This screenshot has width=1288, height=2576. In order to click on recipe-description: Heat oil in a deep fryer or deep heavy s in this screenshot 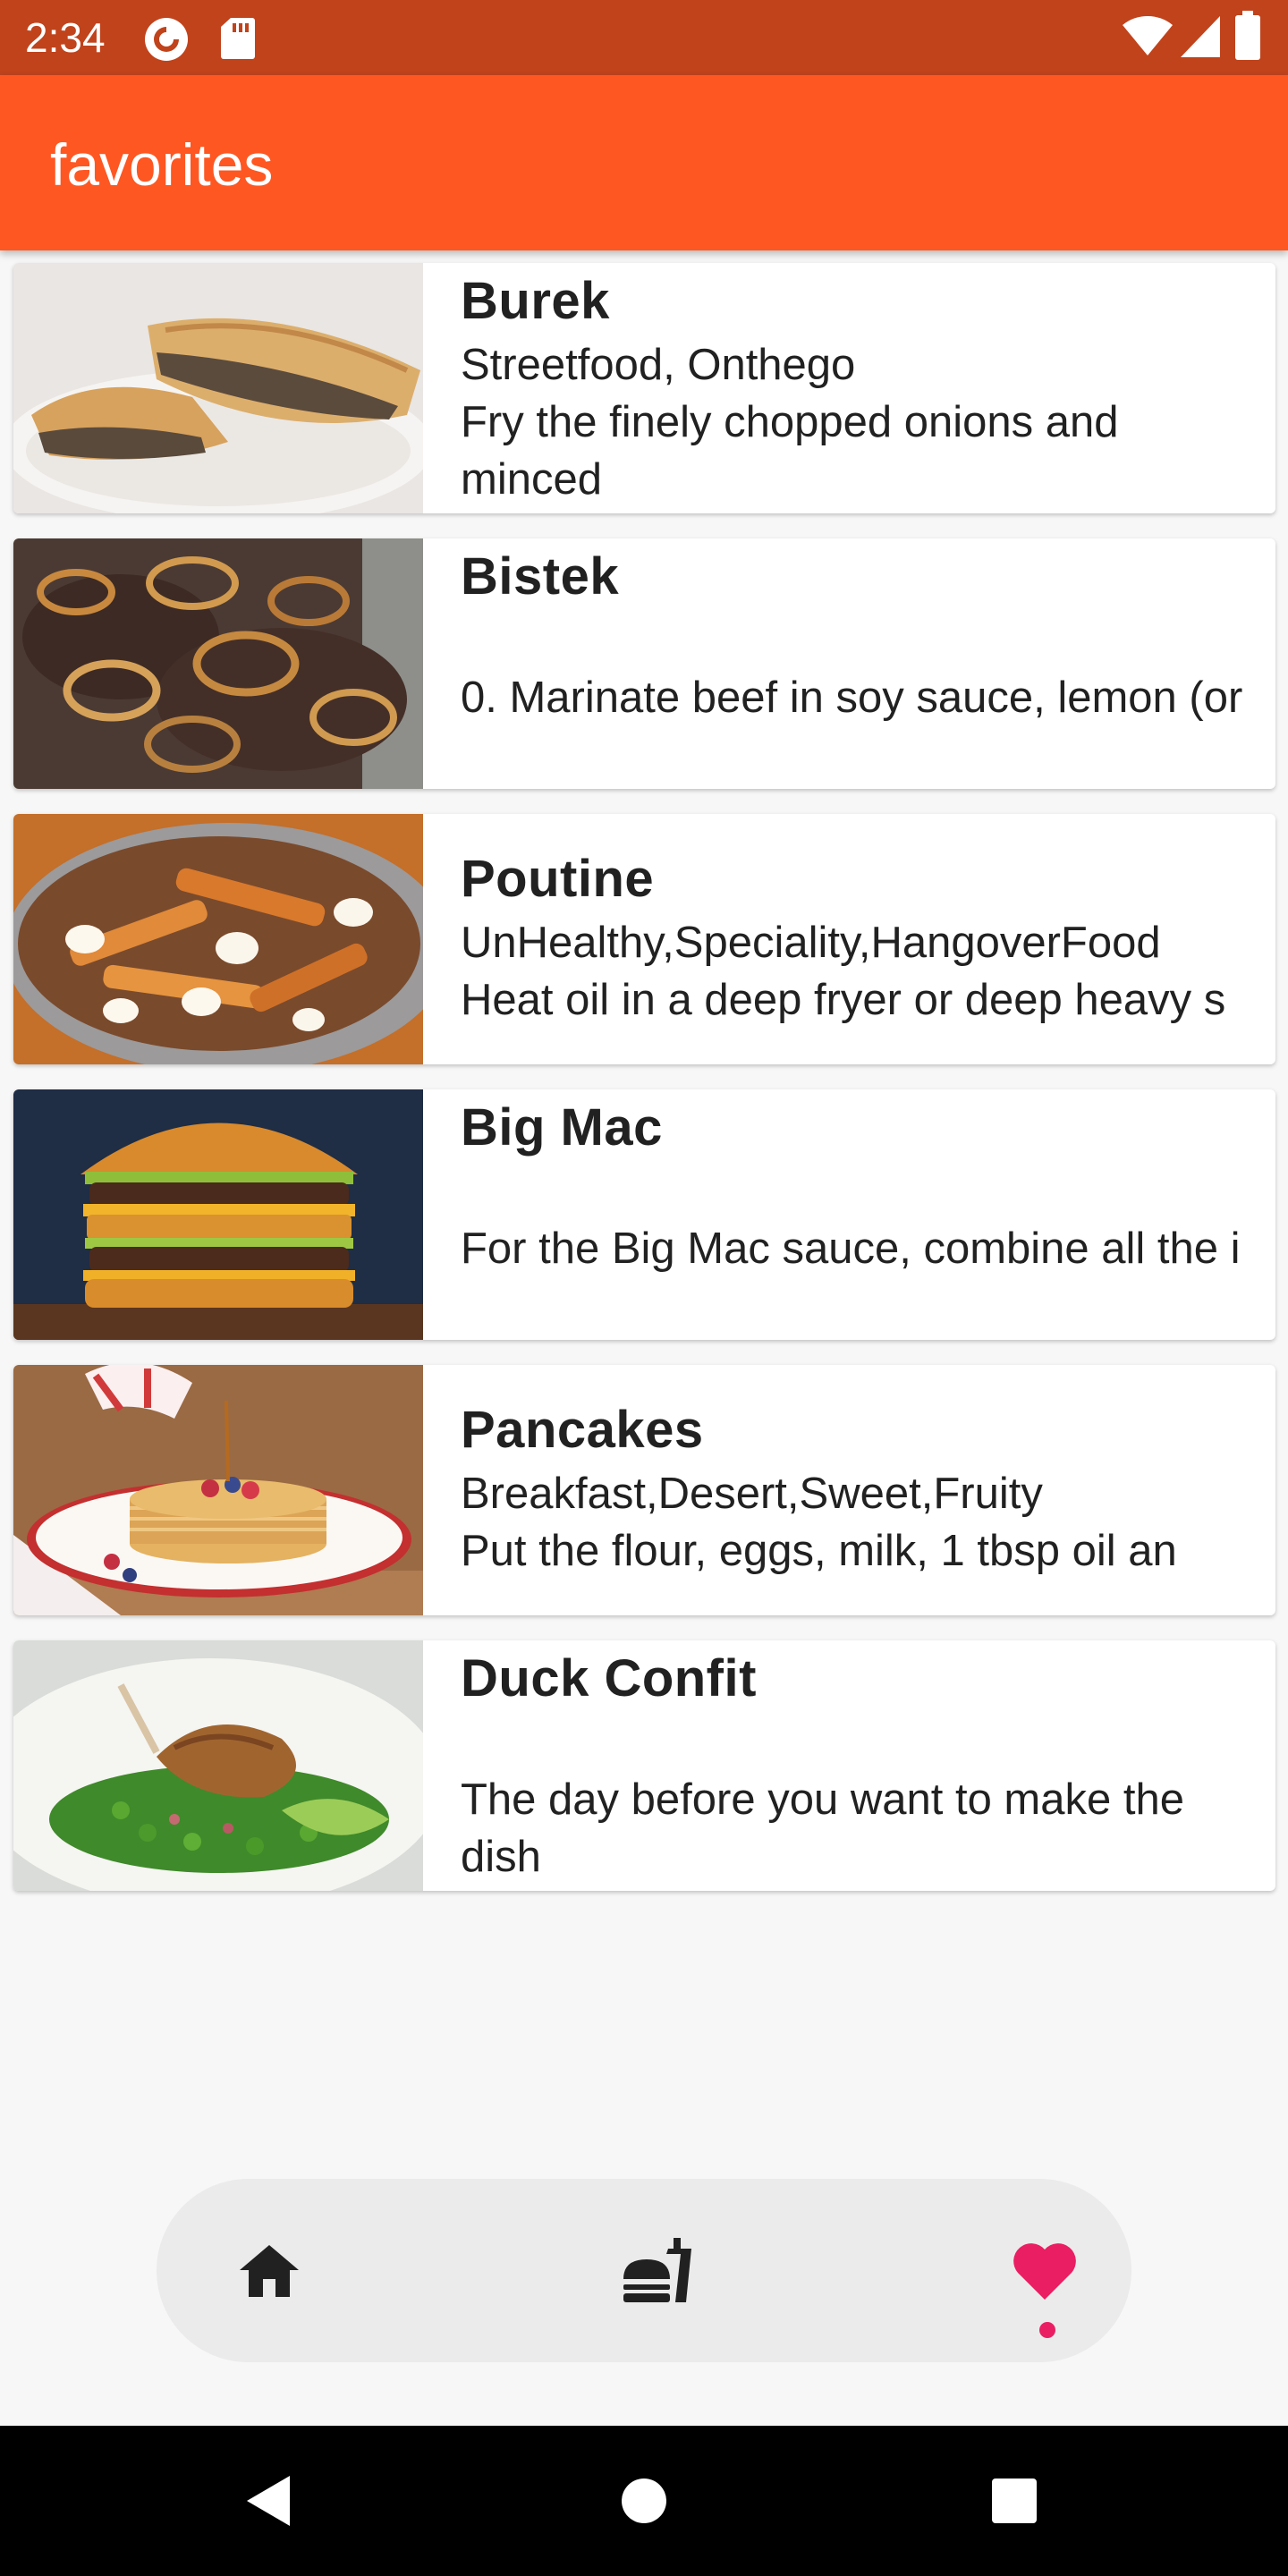, I will do `click(843, 1000)`.